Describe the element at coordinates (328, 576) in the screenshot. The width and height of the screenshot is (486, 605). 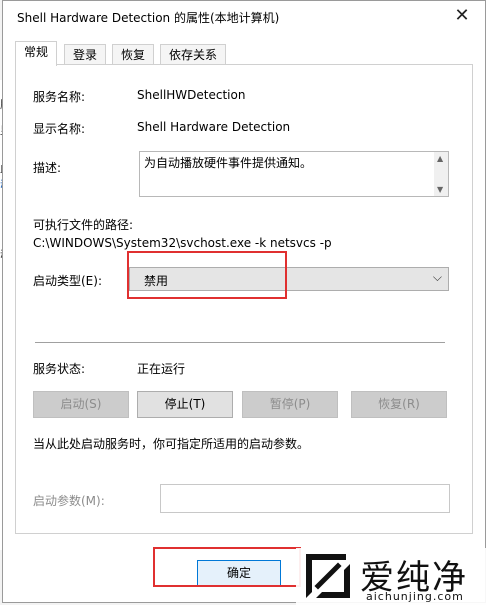
I see `logo-mark-icon` at that location.